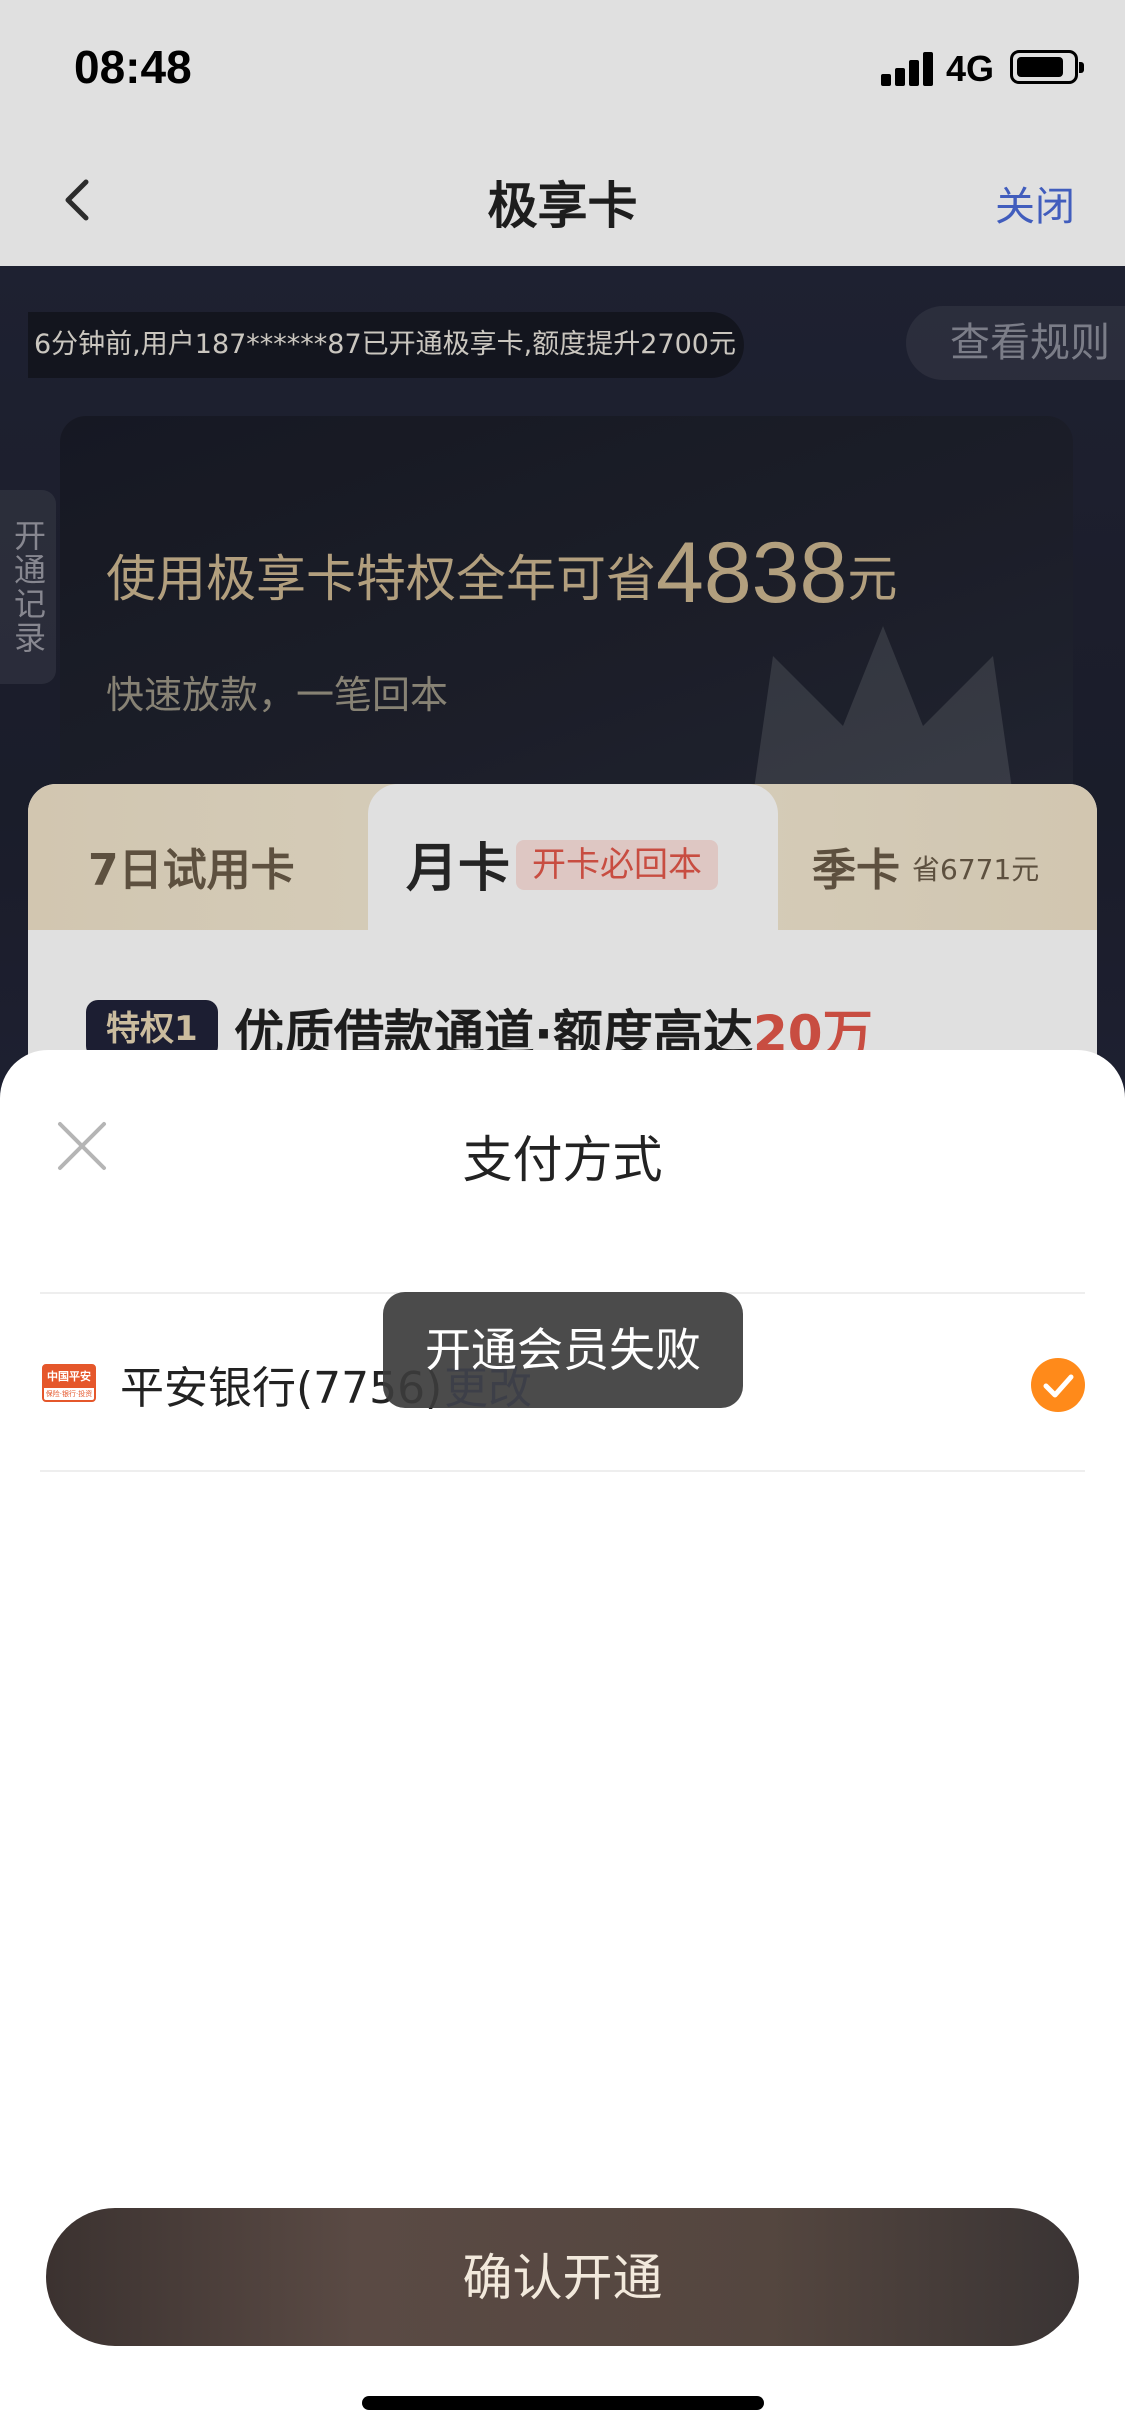 The height and width of the screenshot is (2436, 1125). I want to click on check-icon, so click(1058, 1385).